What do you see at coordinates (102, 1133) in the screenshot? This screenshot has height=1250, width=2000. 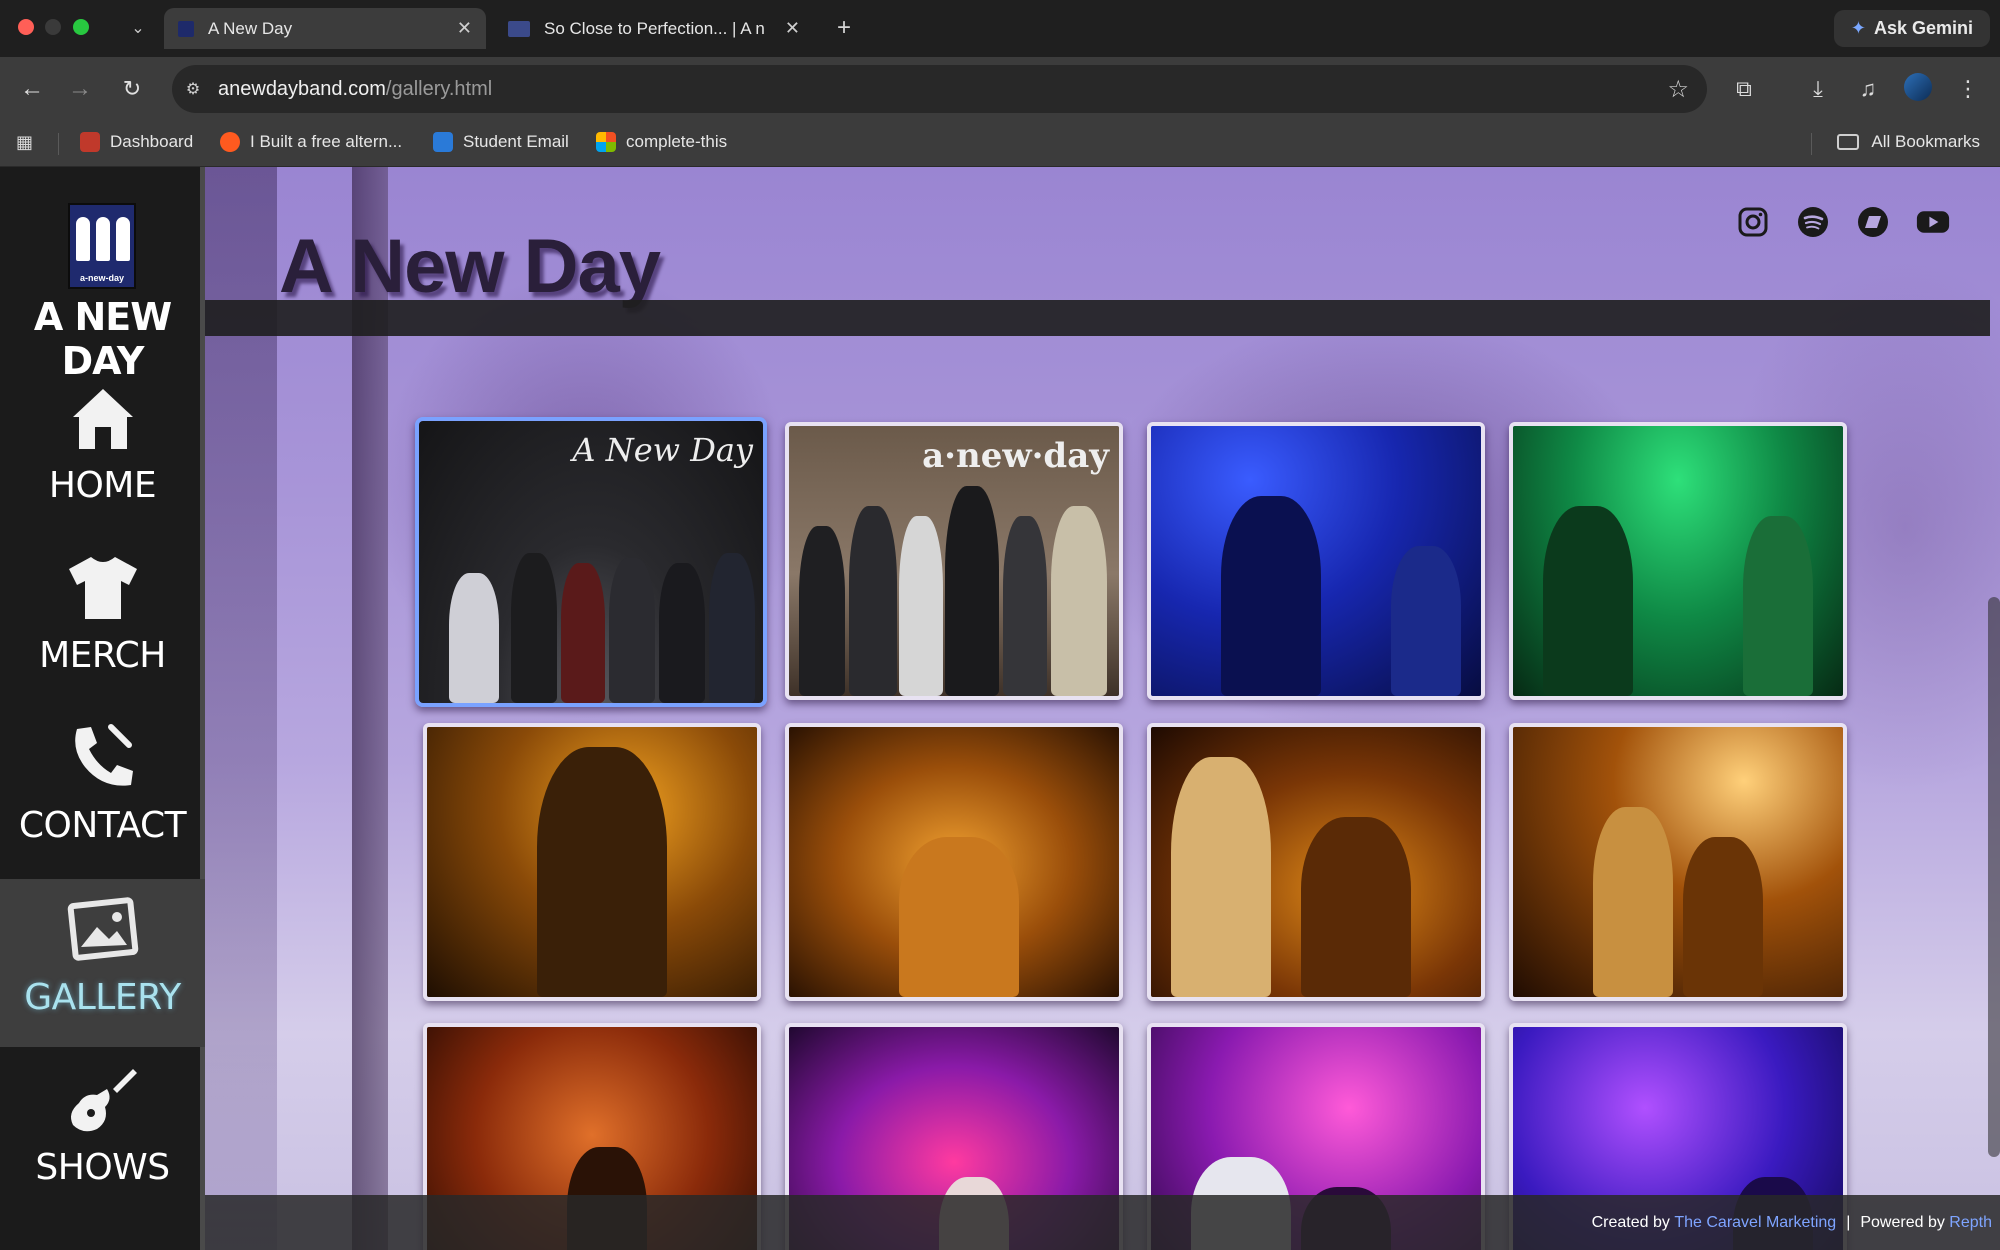 I see `nav-shows: SHOWS` at bounding box center [102, 1133].